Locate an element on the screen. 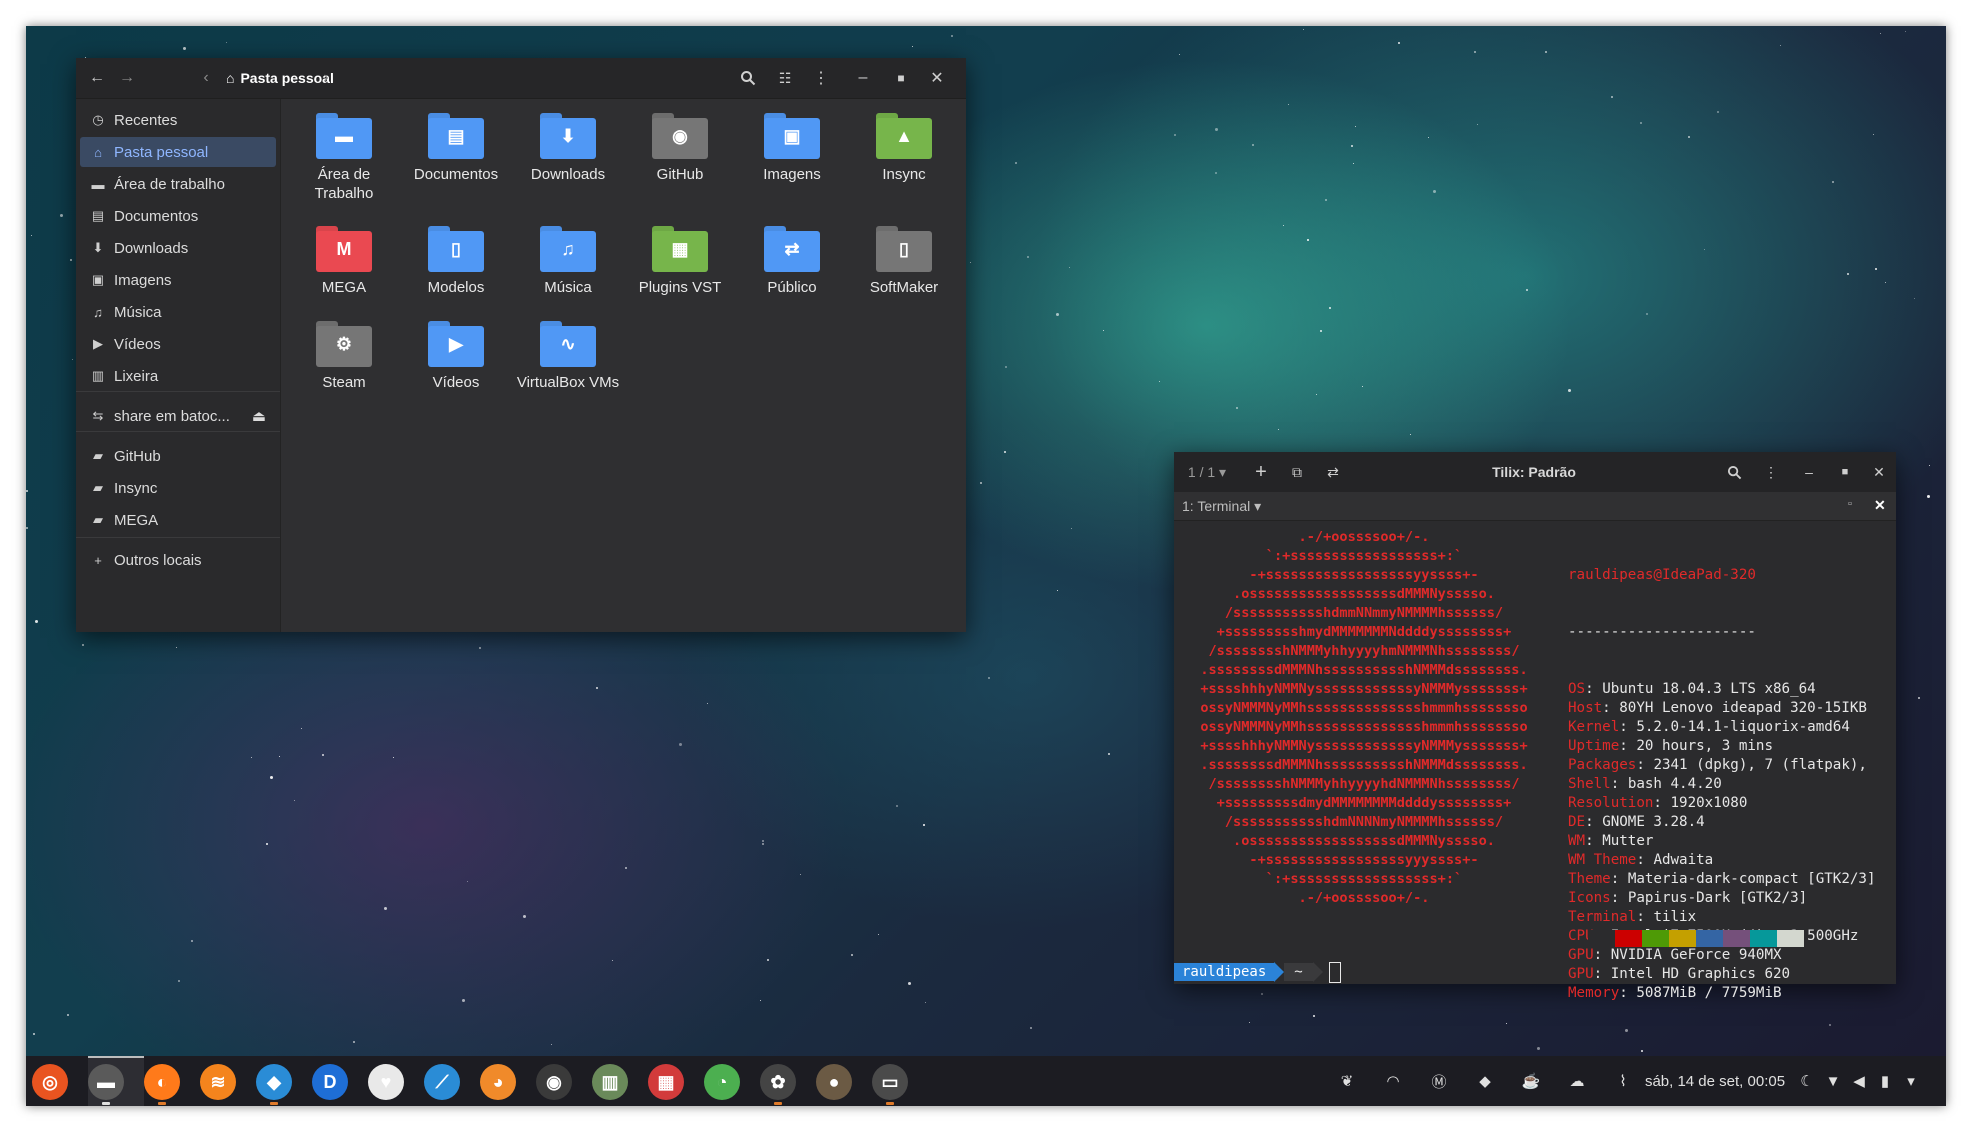  folder-item: ▤ Documentos is located at coordinates (456, 148).